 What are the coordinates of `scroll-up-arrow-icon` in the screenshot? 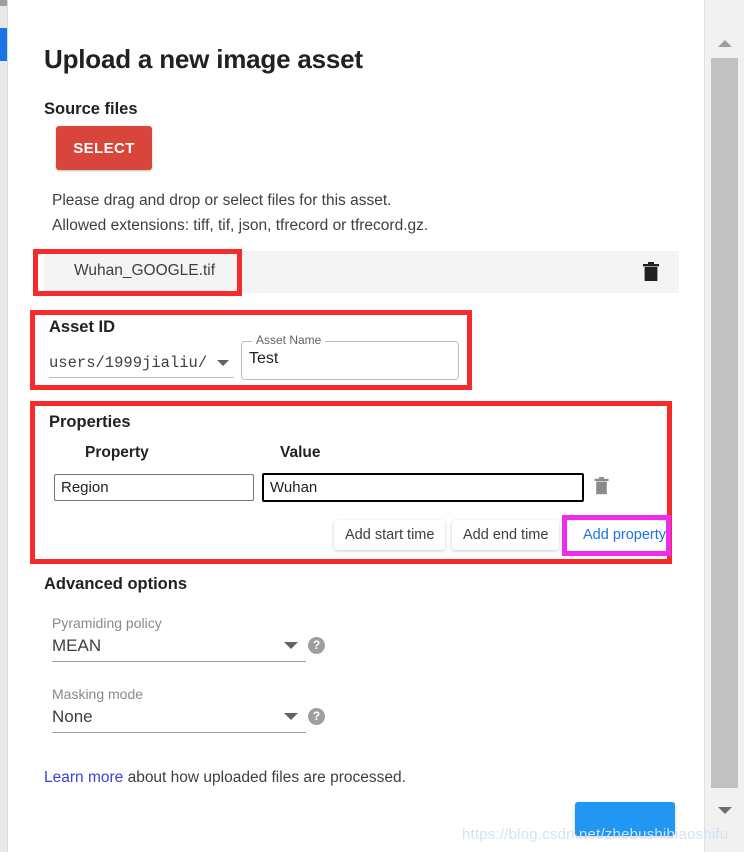 It's located at (724, 43).